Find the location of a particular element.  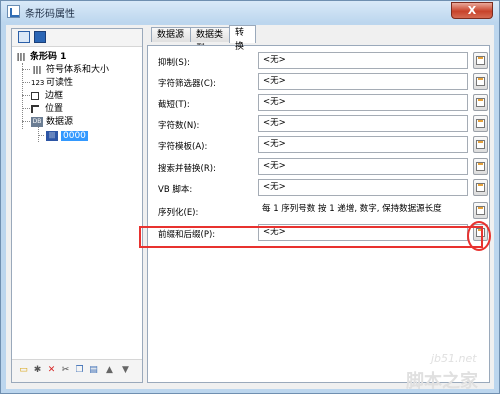

row-serialization: 序列化(E): 每 1 序列号数 按 1 递增, 数字, 保持数据源长度 is located at coordinates (318, 211).